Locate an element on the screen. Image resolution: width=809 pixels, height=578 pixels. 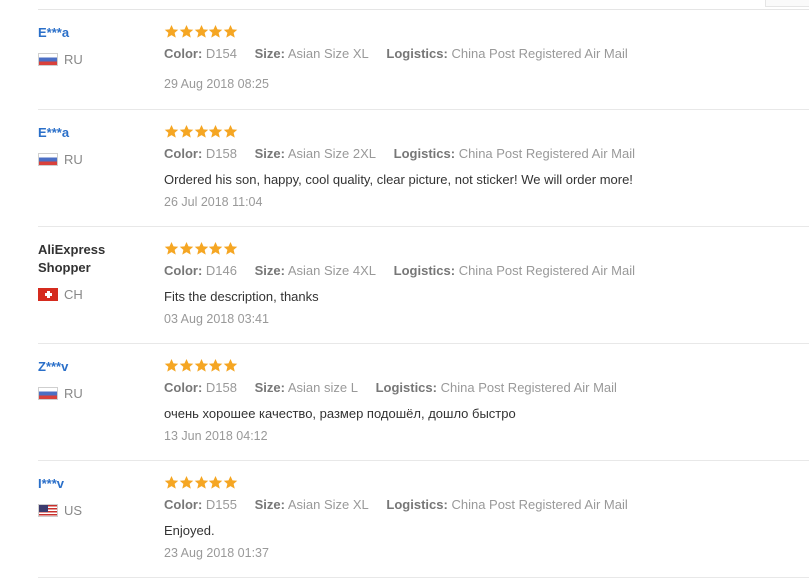
review-date: 23 Aug 2018 01:37 is located at coordinates (216, 553).